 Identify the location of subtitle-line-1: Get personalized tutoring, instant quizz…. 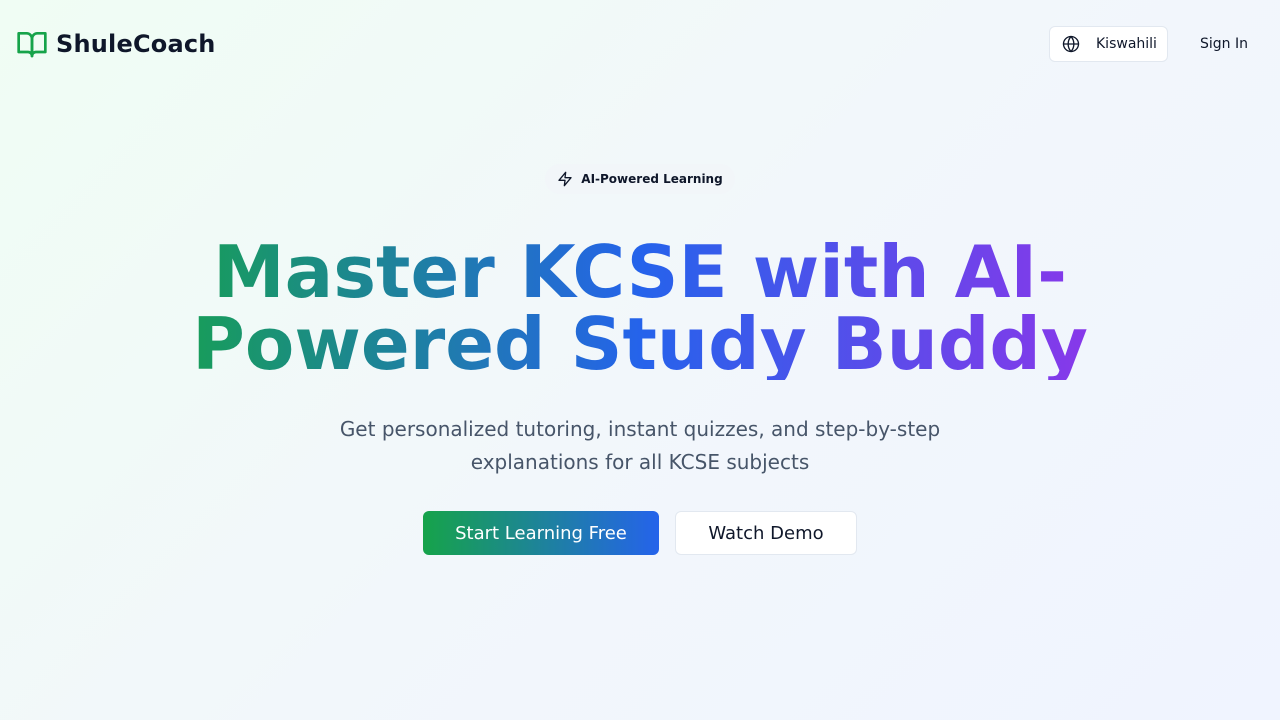
(640, 429).